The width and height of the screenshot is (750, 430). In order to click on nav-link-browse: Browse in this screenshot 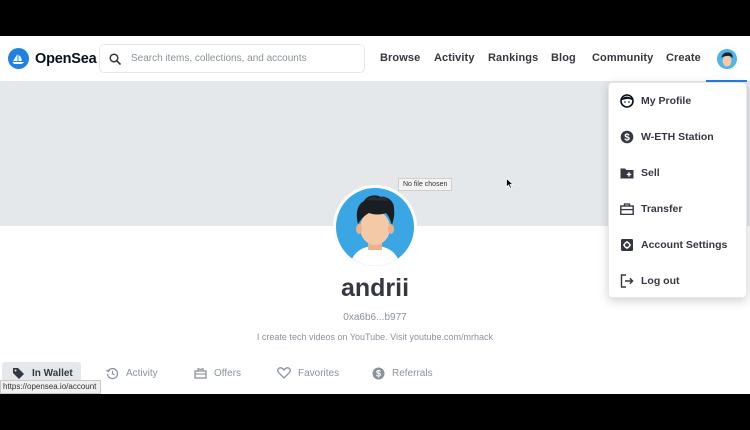, I will do `click(400, 58)`.